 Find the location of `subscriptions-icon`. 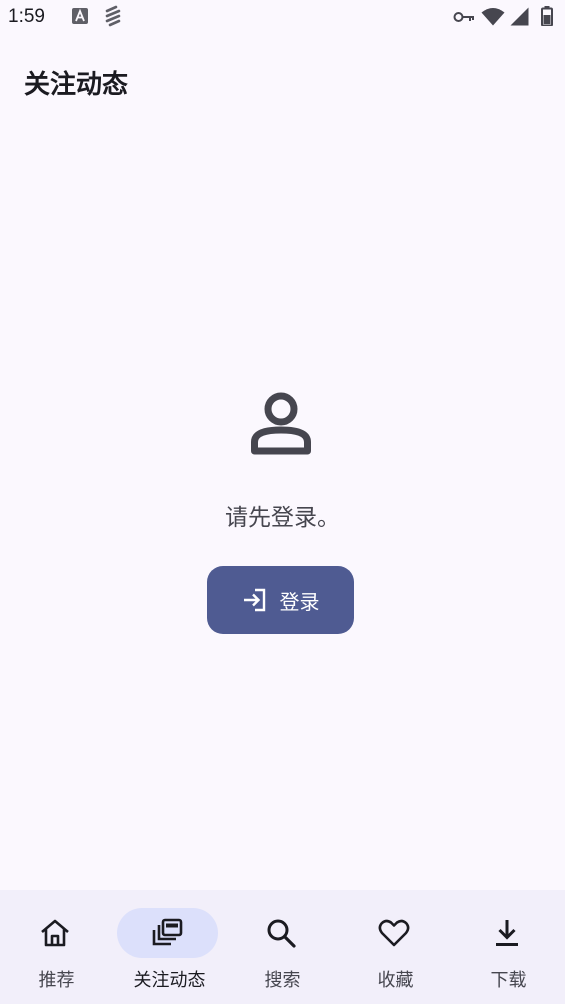

subscriptions-icon is located at coordinates (167, 932).